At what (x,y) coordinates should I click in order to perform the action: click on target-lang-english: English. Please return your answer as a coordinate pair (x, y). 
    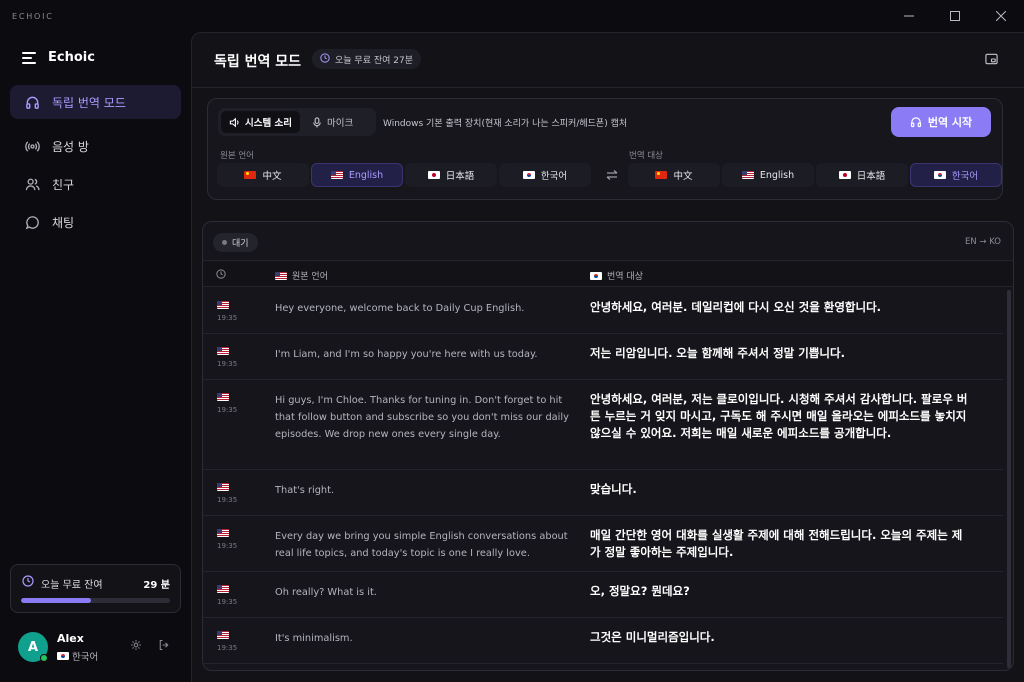
    Looking at the image, I should click on (768, 175).